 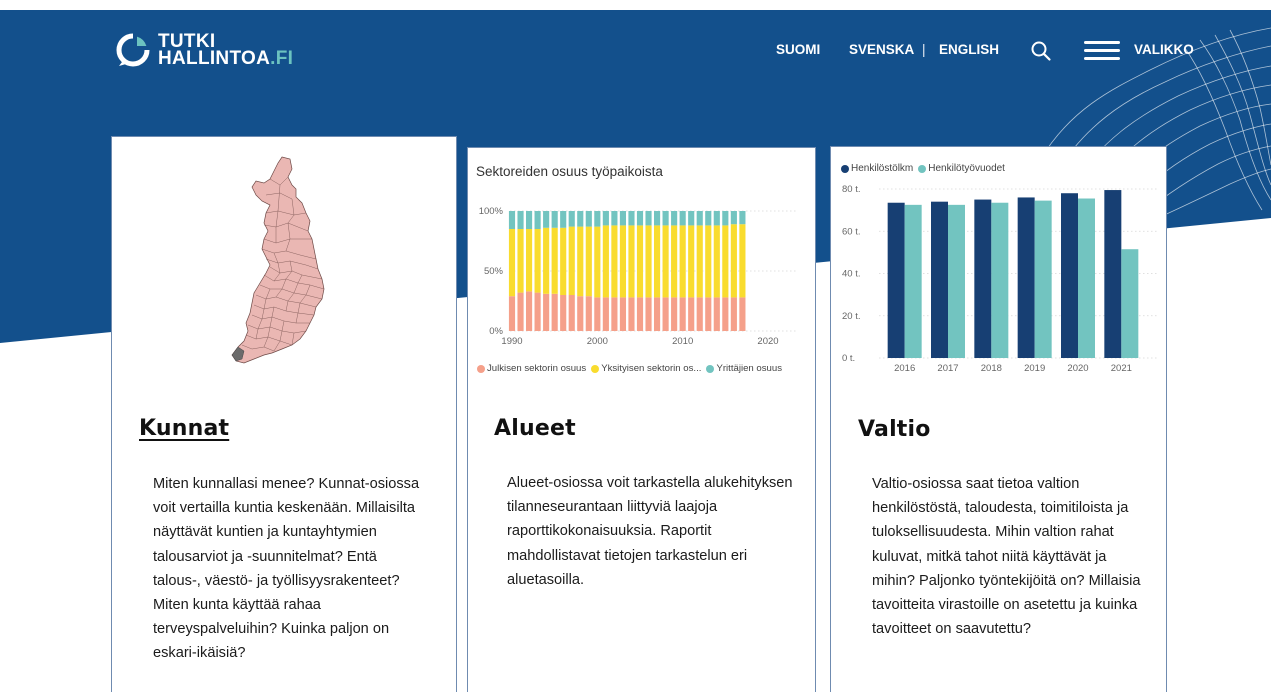 I want to click on x-tick-label: 1990, so click(x=511, y=341).